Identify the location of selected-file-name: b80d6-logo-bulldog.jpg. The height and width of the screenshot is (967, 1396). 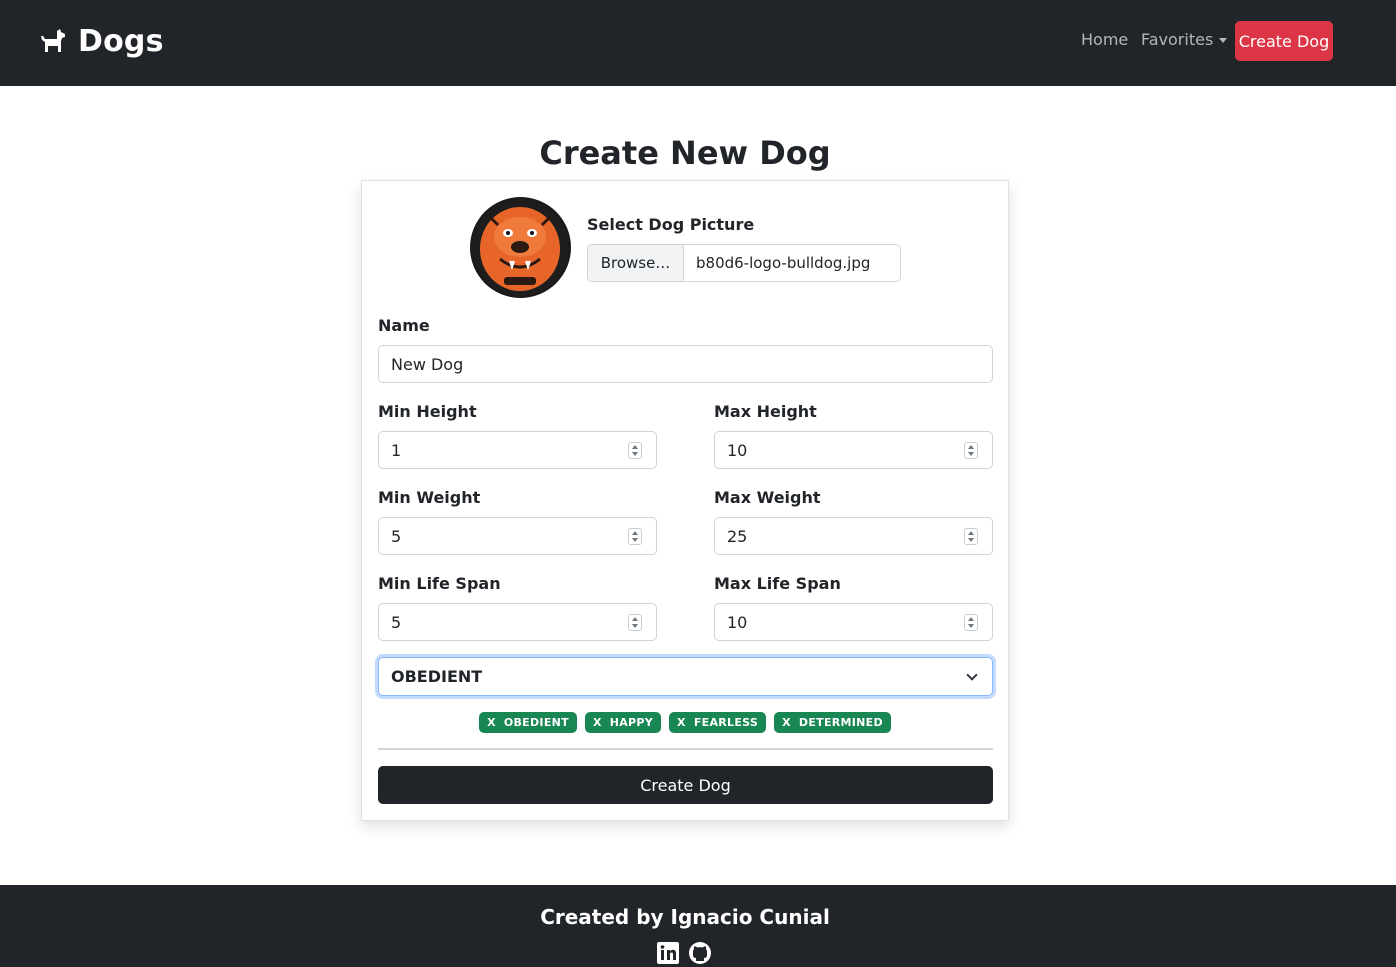
(783, 263).